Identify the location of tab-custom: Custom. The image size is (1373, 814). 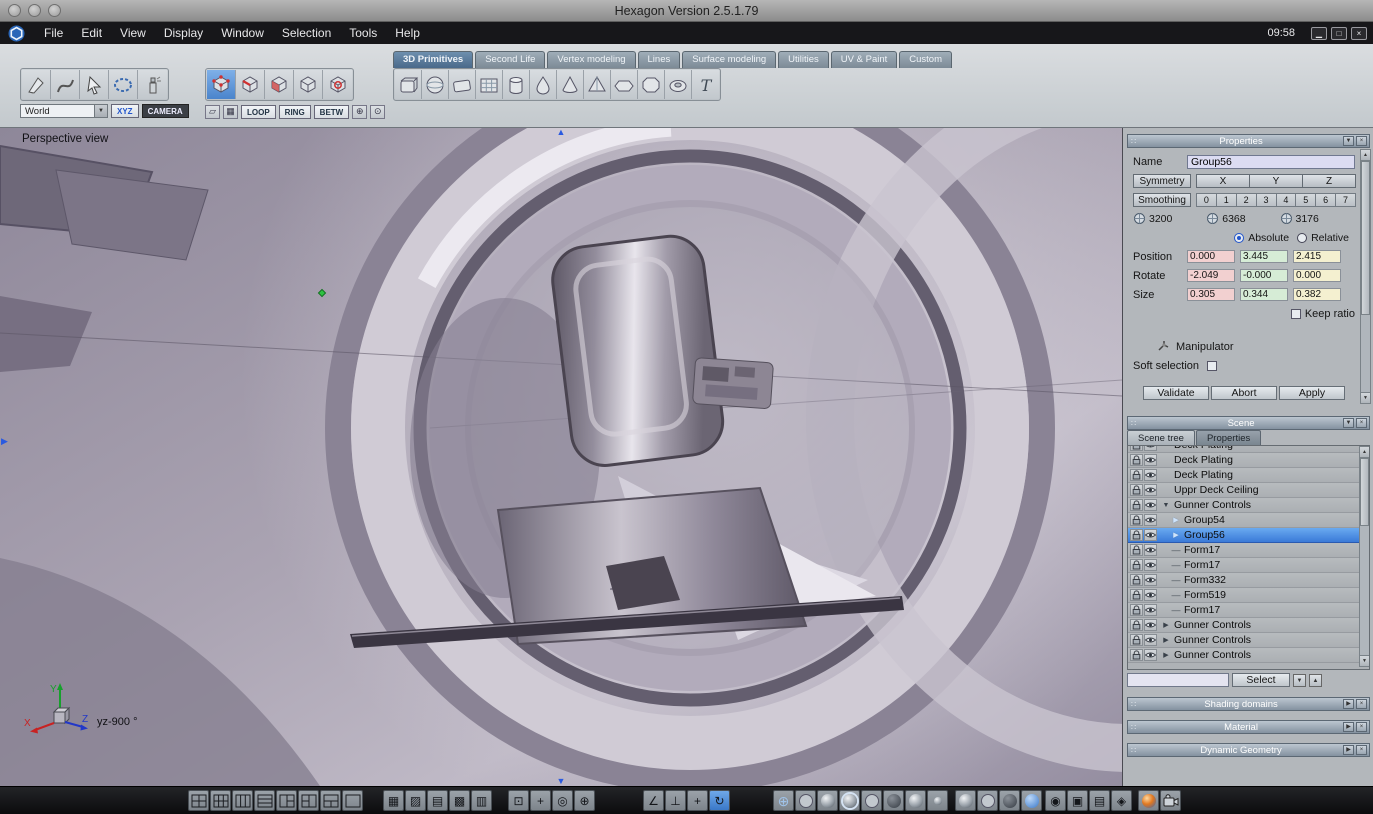
(925, 59).